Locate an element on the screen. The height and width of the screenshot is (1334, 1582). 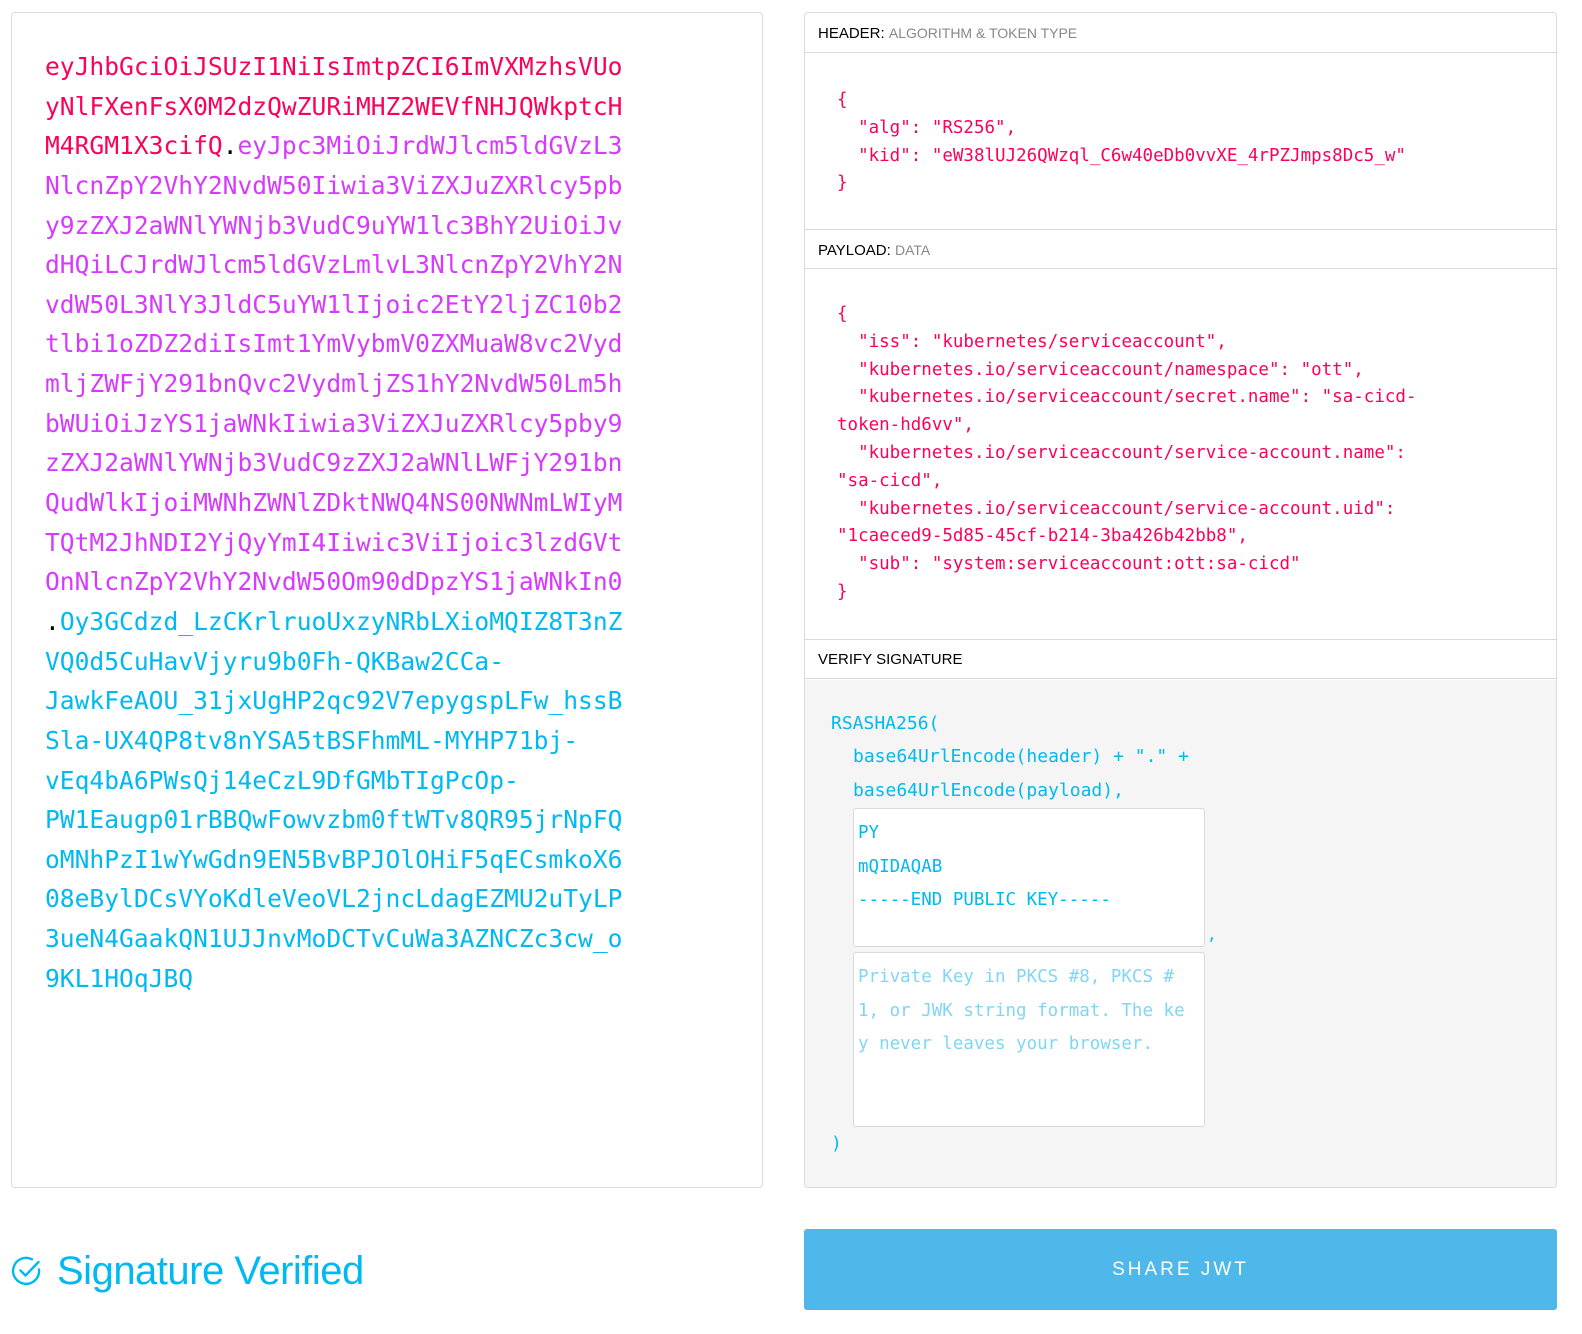
json-line: "1caeced9-5d85-45cf-b214-3ba426b42bb8", is located at coordinates (1042, 536).